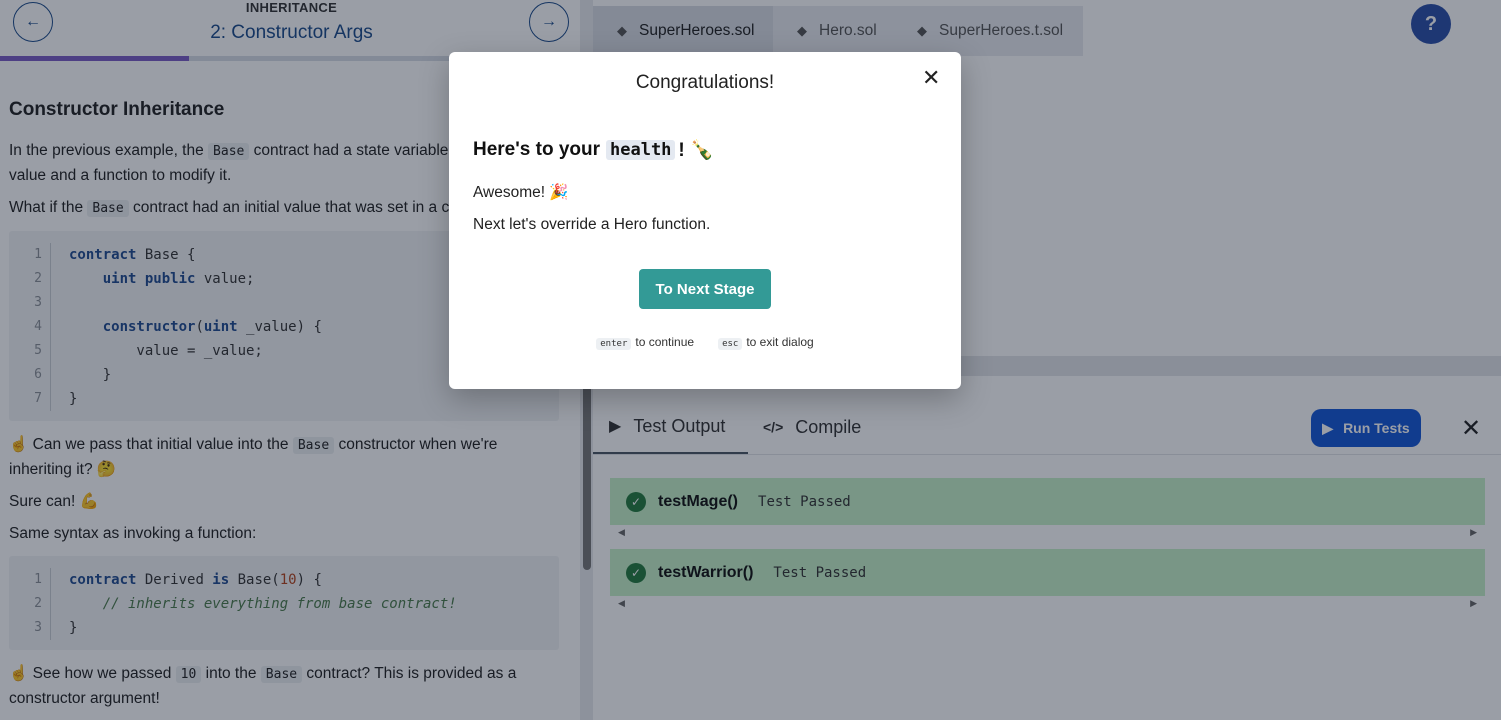  I want to click on dialog-message: Next let's override a Hero function., so click(592, 224).